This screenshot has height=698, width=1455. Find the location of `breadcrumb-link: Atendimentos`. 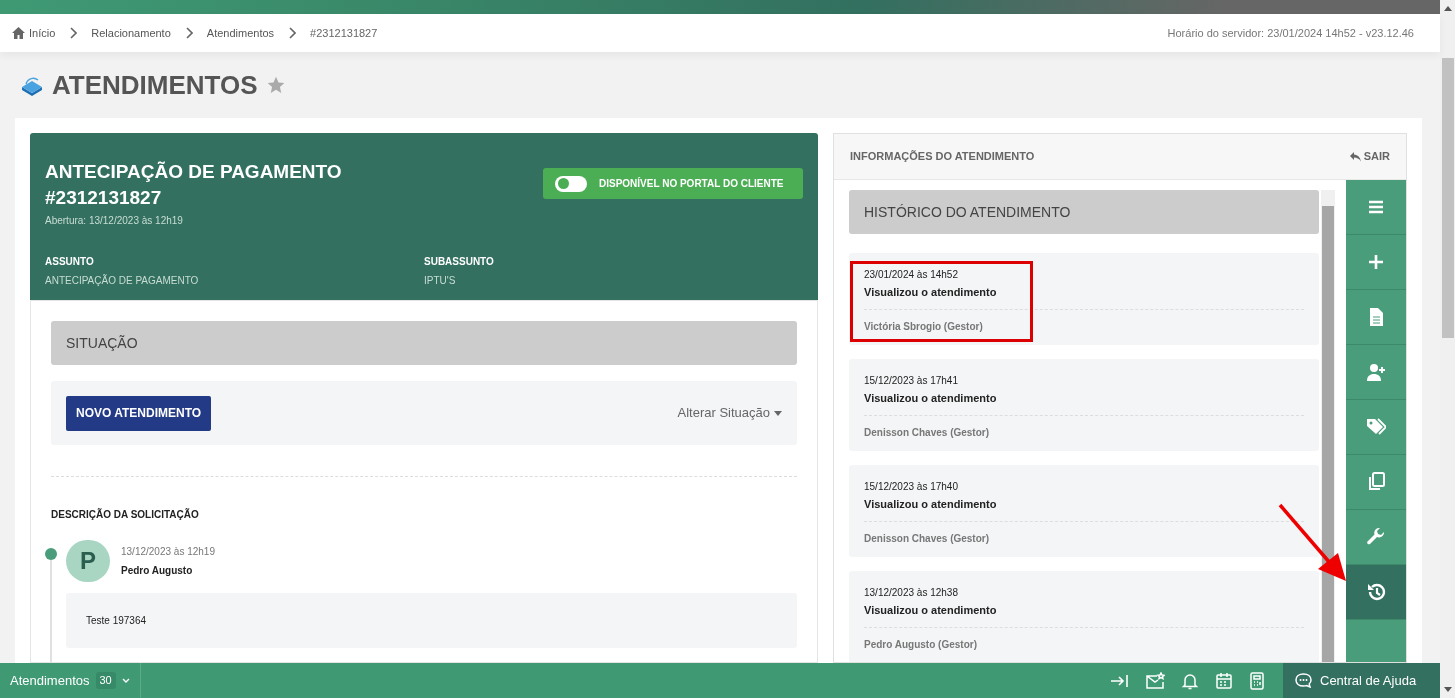

breadcrumb-link: Atendimentos is located at coordinates (240, 33).